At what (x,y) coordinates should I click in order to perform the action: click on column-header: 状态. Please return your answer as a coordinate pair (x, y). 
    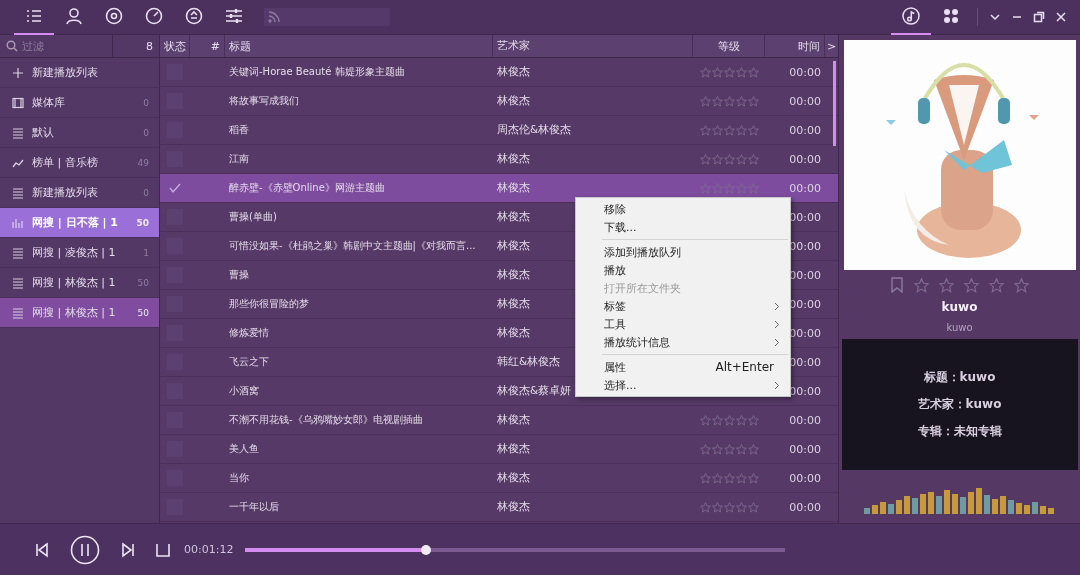
    Looking at the image, I should click on (175, 46).